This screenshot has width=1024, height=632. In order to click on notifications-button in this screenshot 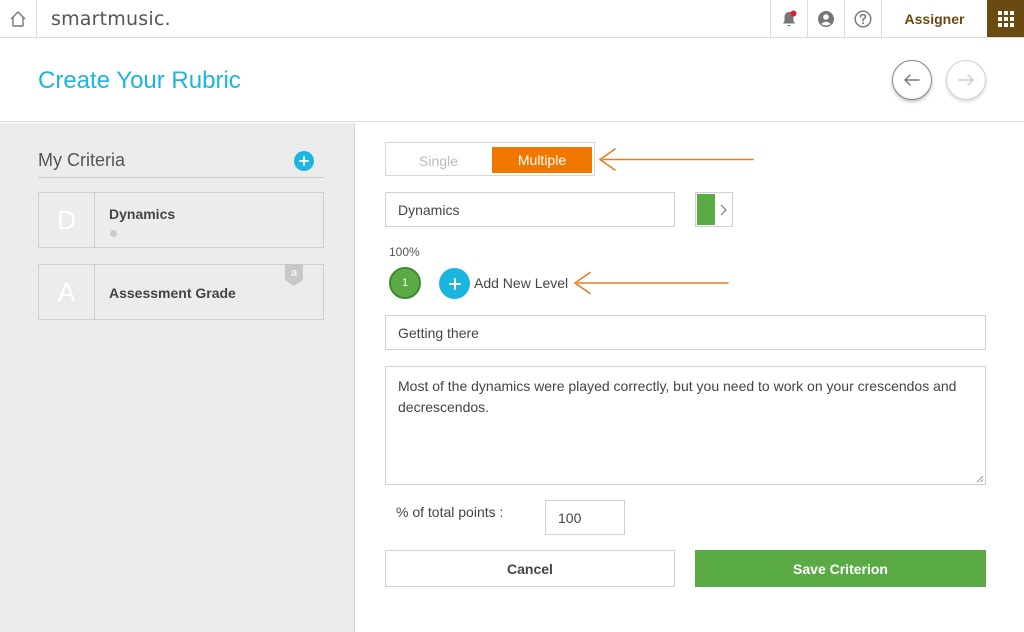, I will do `click(788, 18)`.